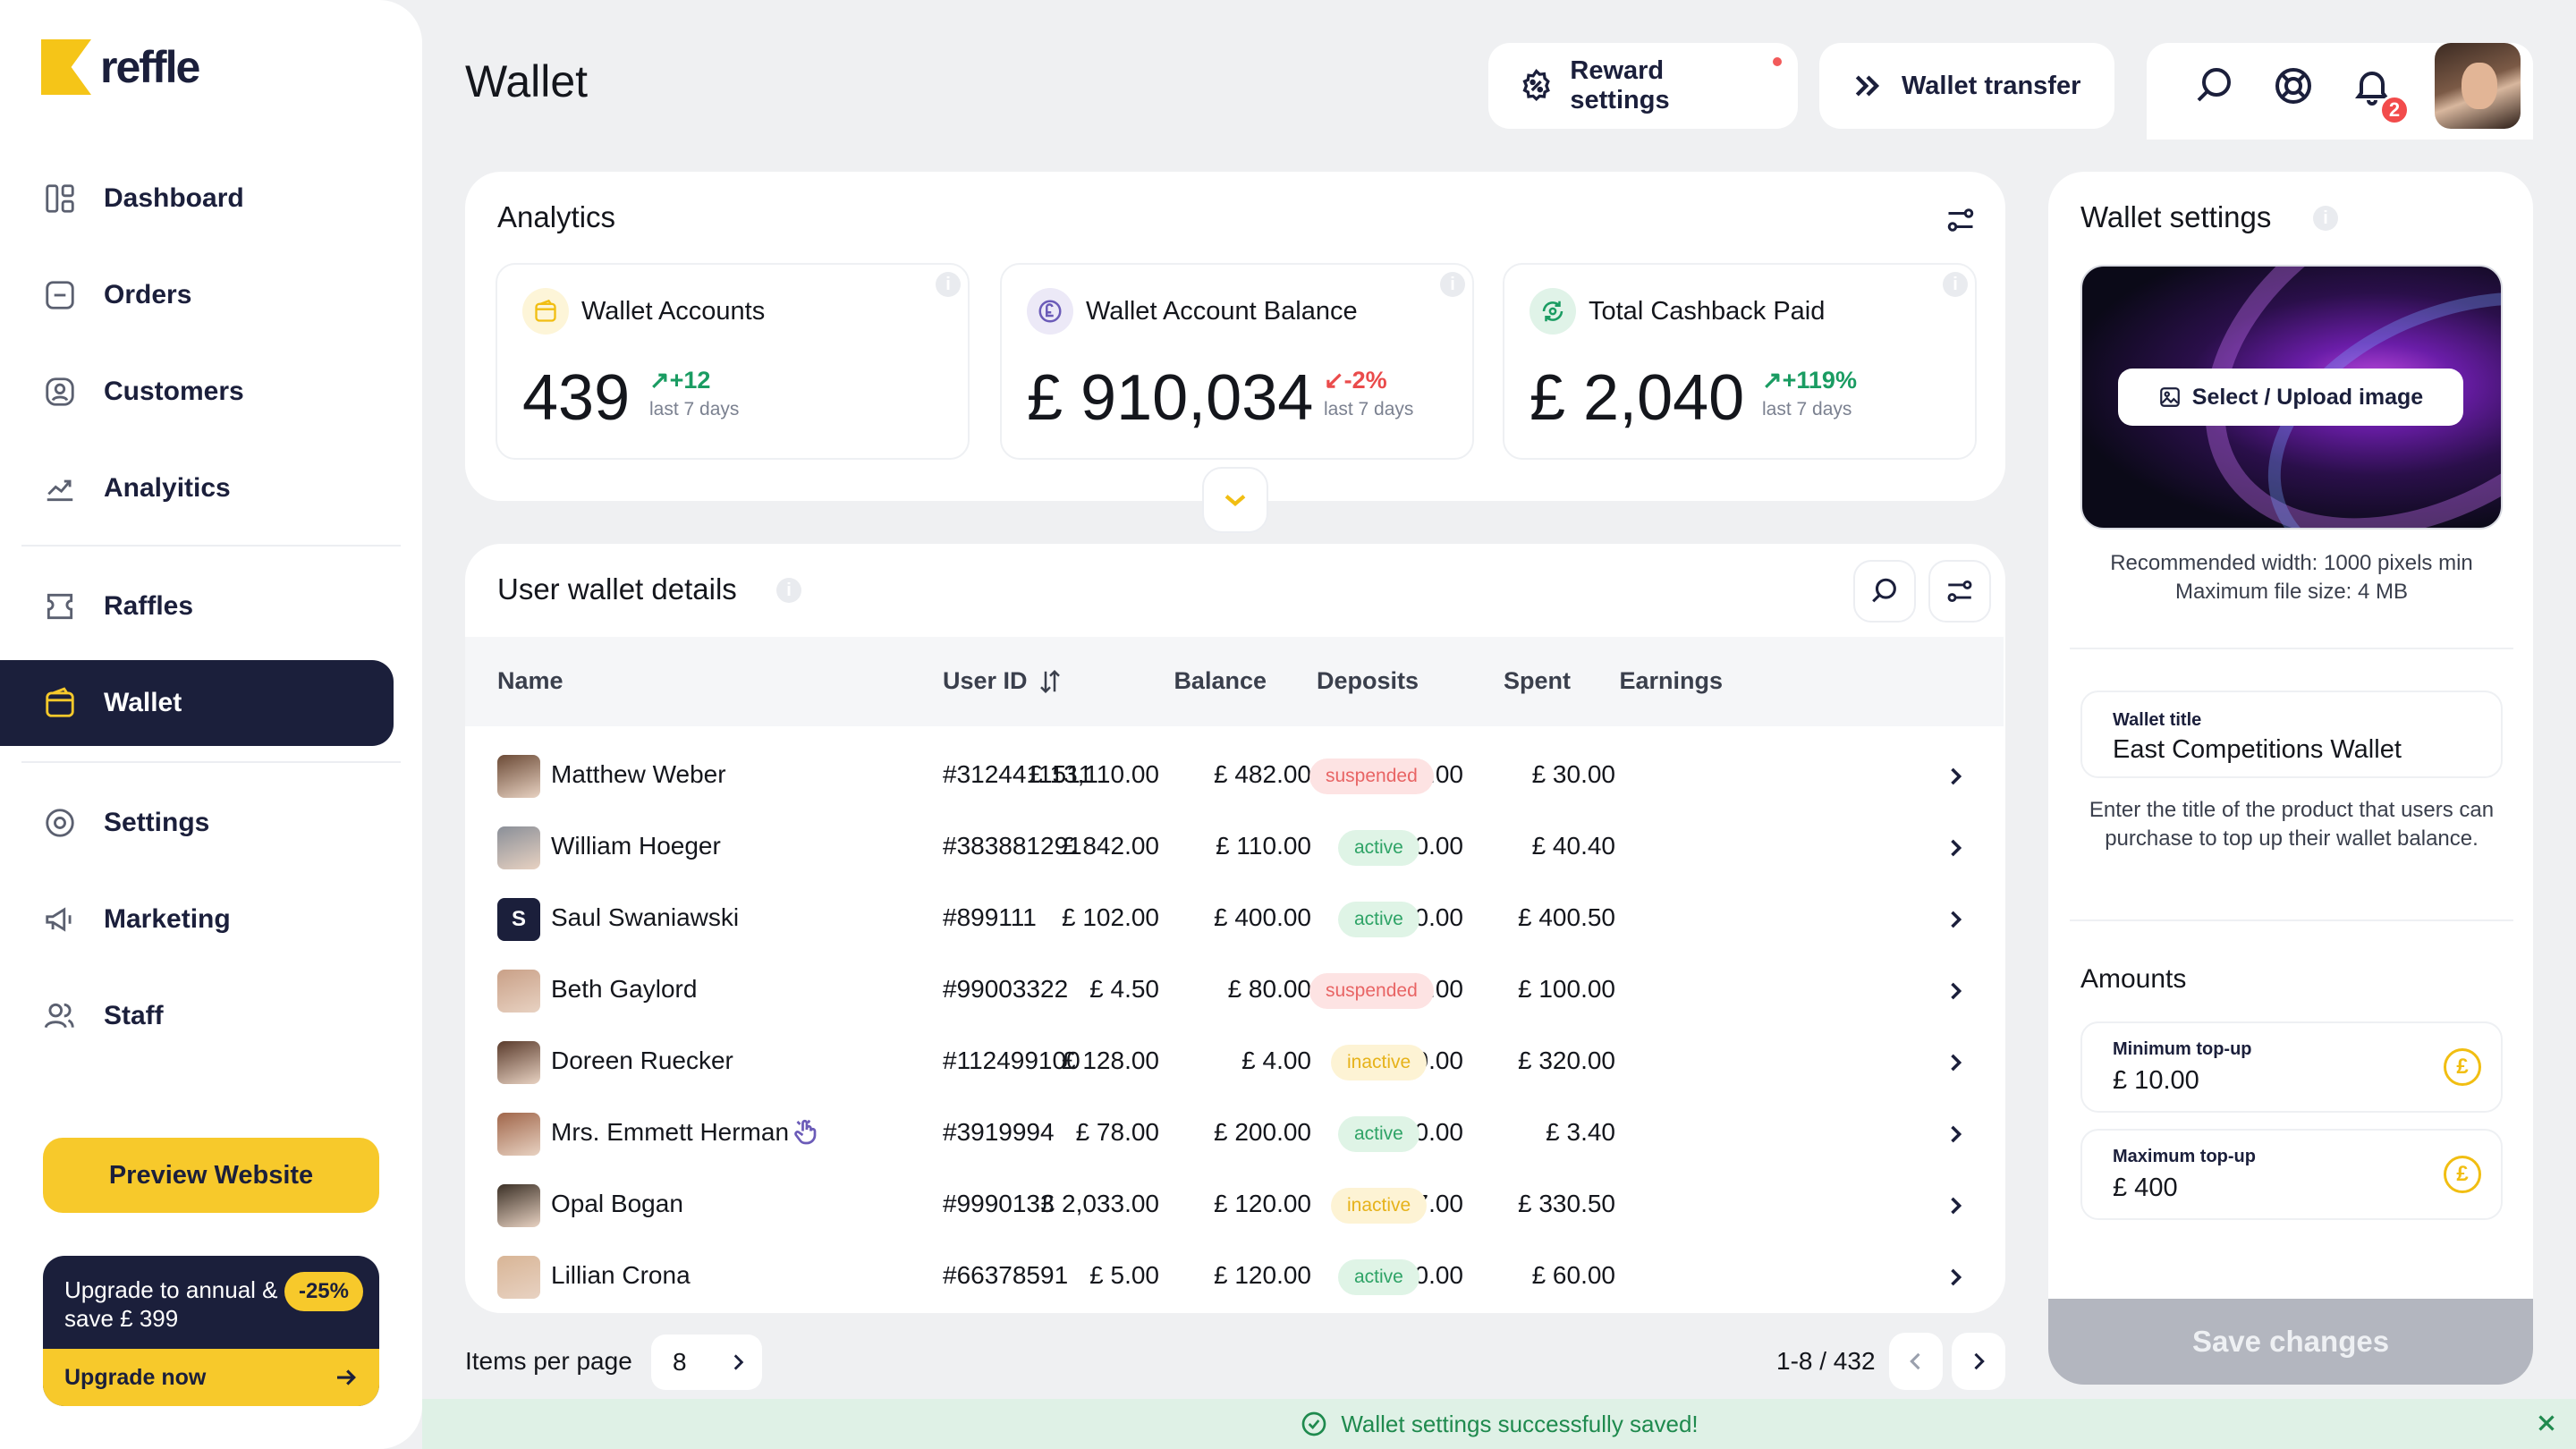 The height and width of the screenshot is (1449, 2576). Describe the element at coordinates (1573, 774) in the screenshot. I see `earnings-value: £ 30.00` at that location.